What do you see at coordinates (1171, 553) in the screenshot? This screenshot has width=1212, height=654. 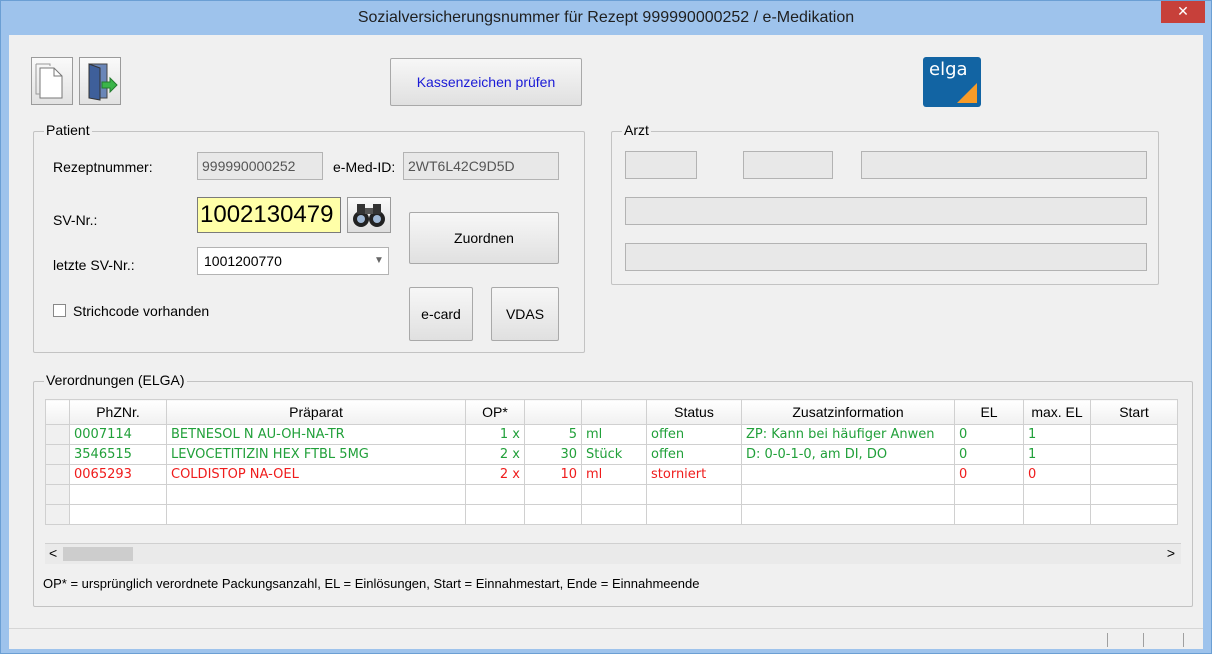 I see `scroll-right-arrow: >` at bounding box center [1171, 553].